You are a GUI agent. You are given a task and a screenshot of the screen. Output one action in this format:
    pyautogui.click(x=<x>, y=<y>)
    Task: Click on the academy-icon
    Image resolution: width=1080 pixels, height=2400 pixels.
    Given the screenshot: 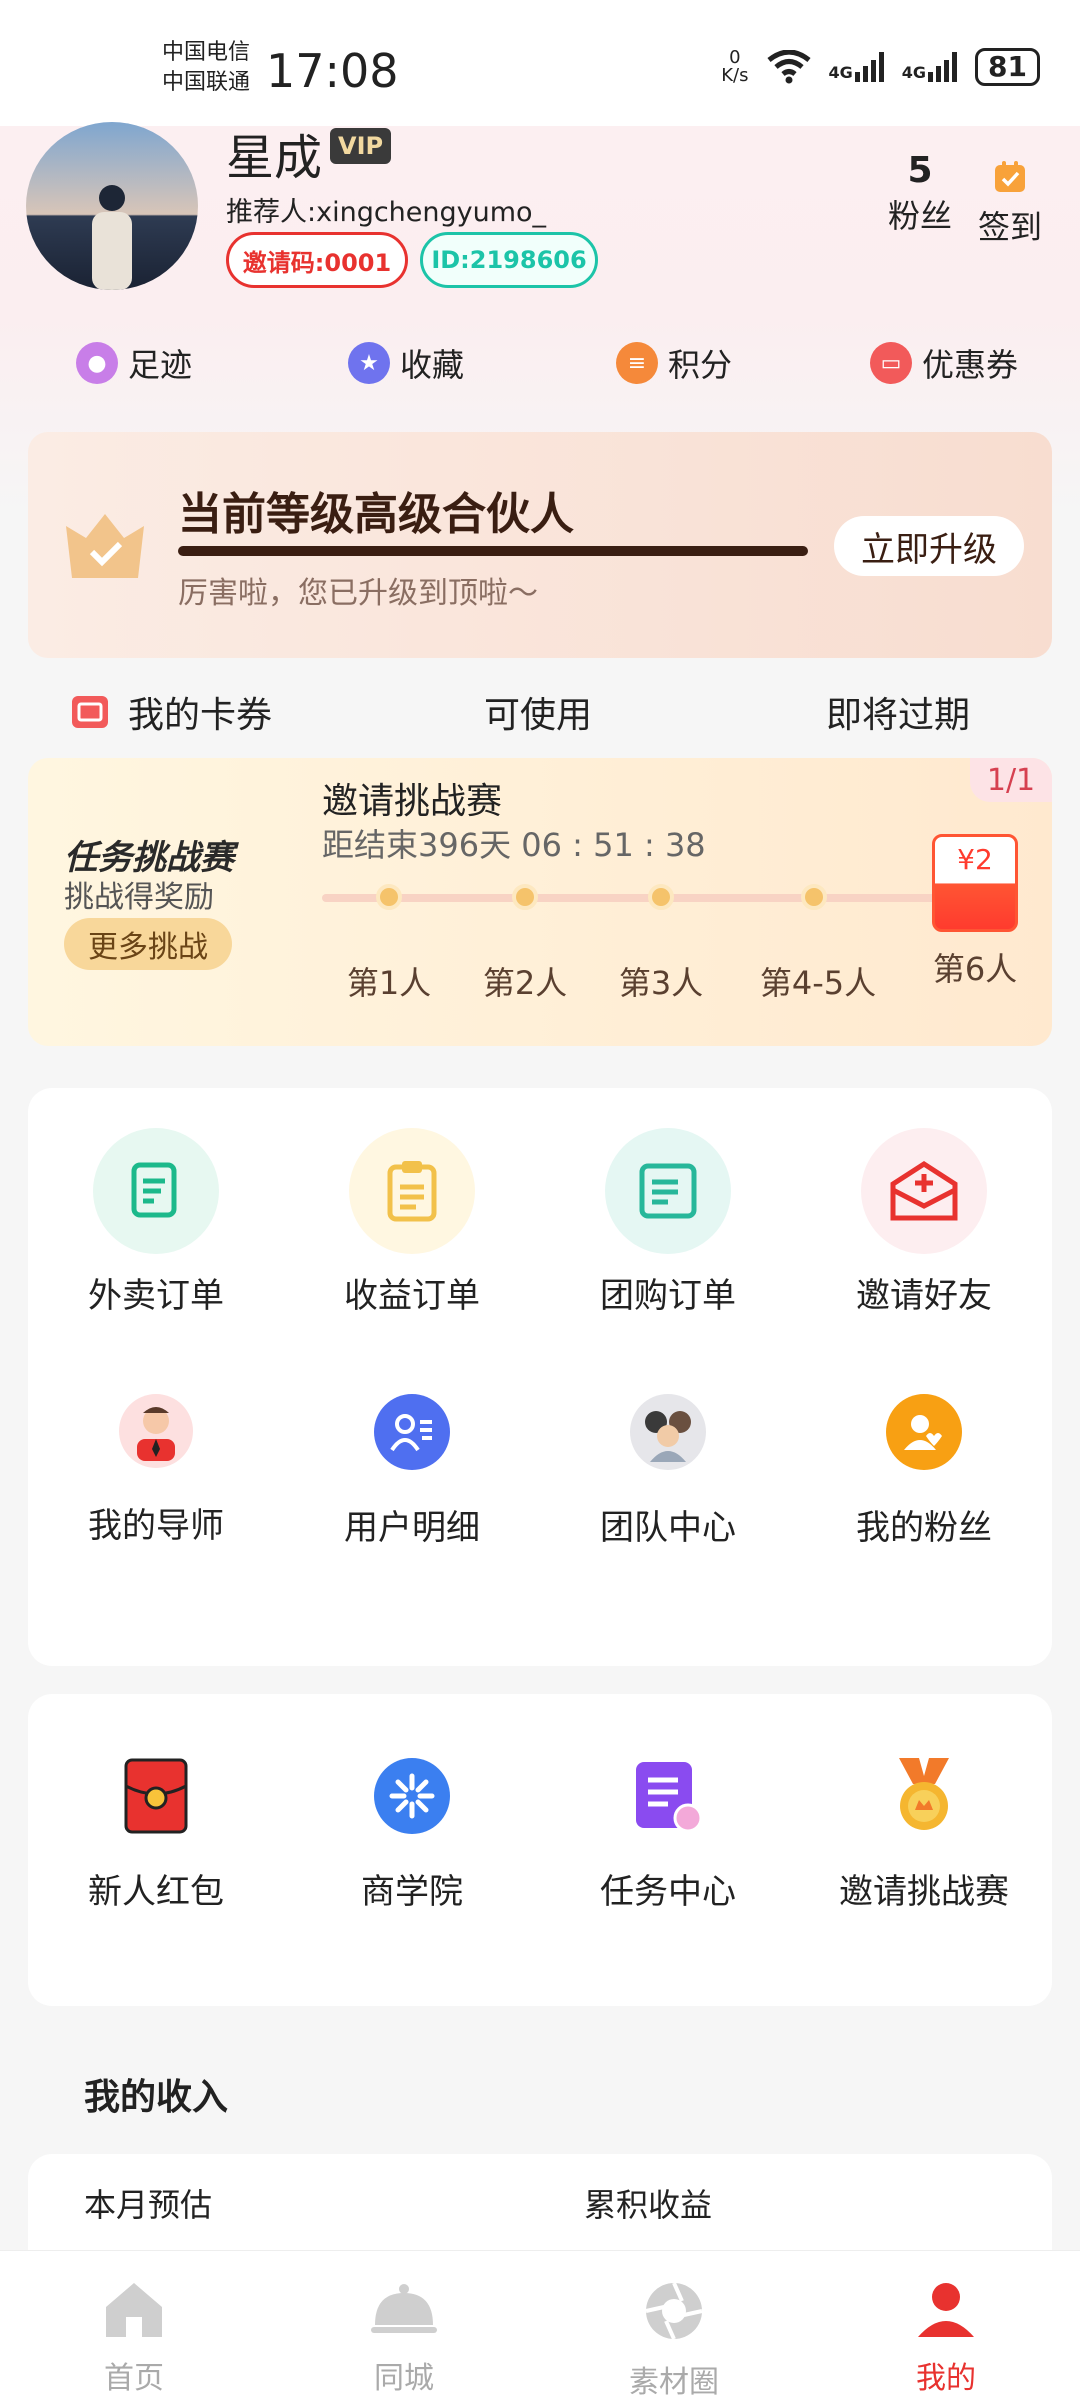 What is the action you would take?
    pyautogui.click(x=412, y=1796)
    